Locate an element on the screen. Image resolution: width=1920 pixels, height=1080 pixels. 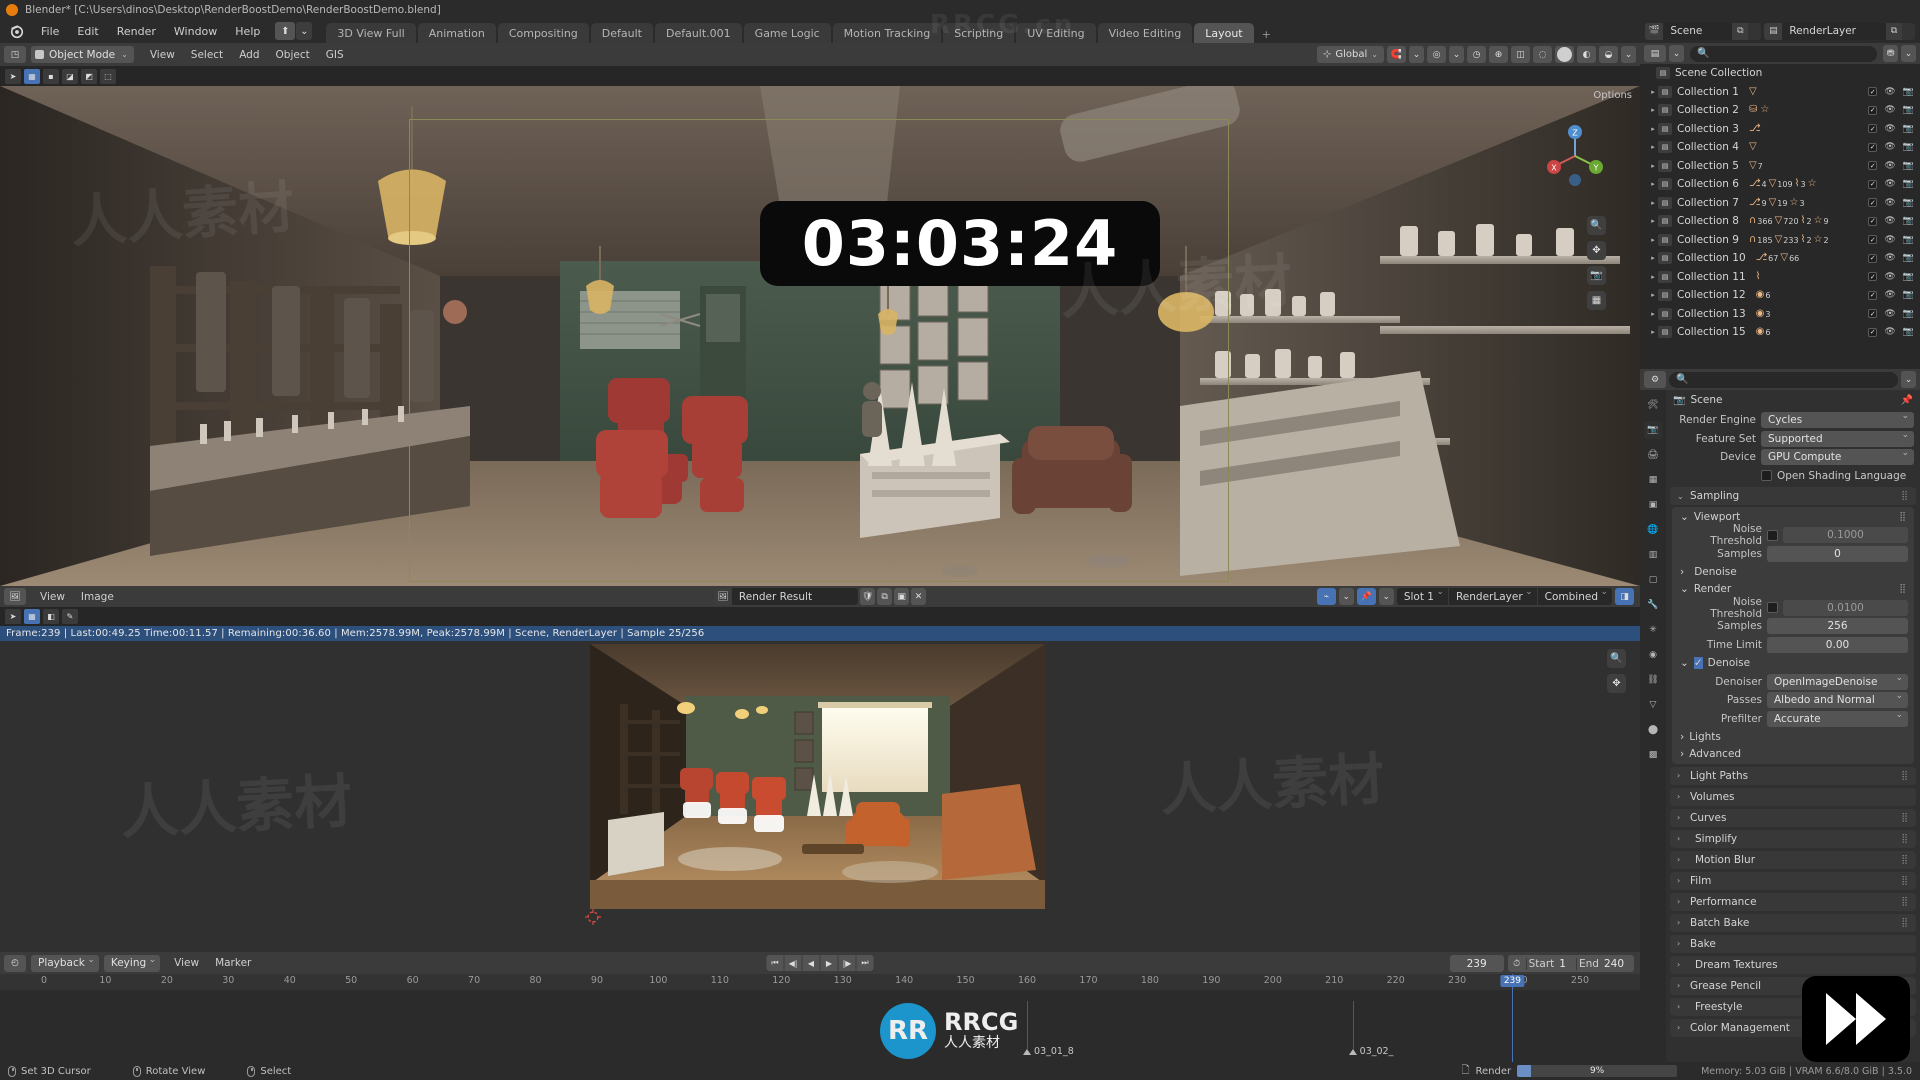
properties-panel-header: › Film ⣿ is located at coordinates (1793, 880).